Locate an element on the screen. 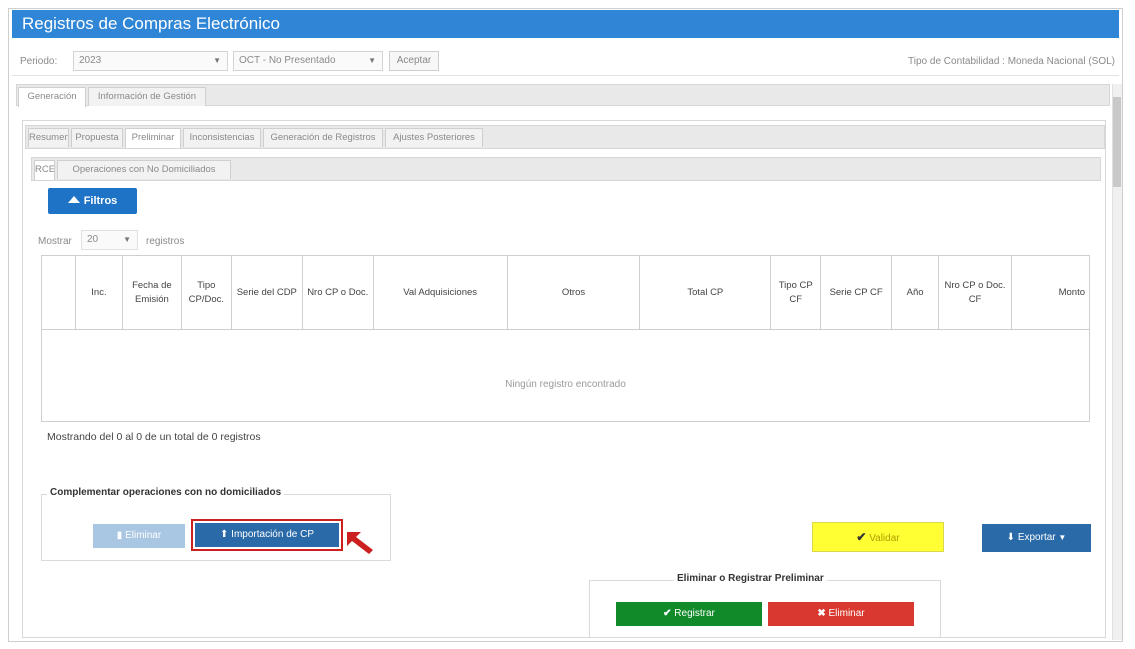 Image resolution: width=1135 pixels, height=649 pixels. col-header-monto: Monto is located at coordinates (1050, 292).